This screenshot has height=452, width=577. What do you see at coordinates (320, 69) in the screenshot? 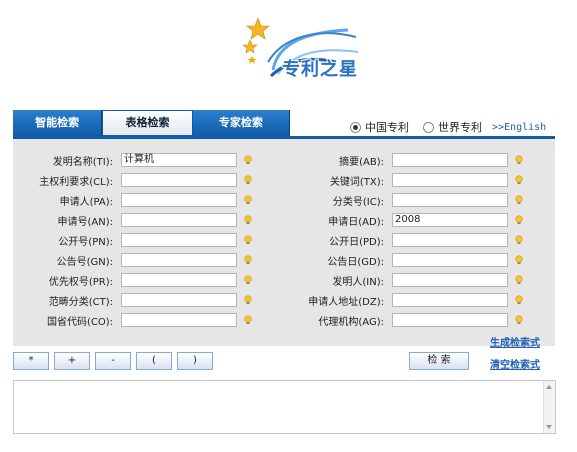
I see `logo-title: 专利之星` at bounding box center [320, 69].